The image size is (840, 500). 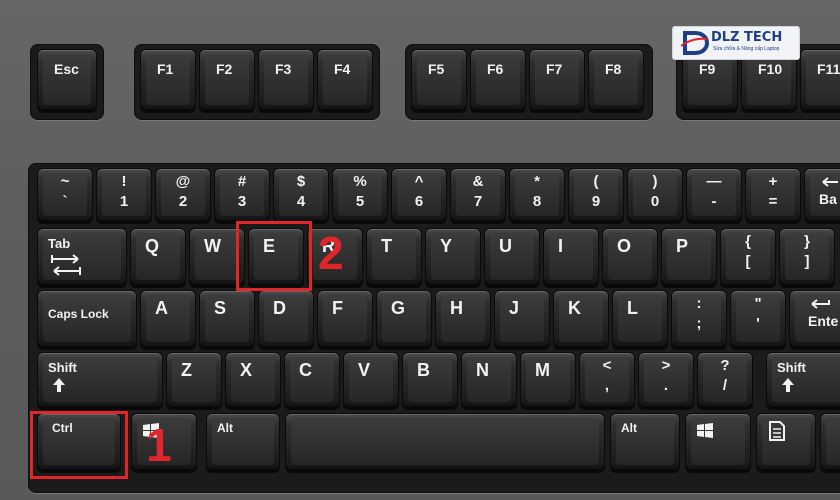 I want to click on key-c: C, so click(x=312, y=381).